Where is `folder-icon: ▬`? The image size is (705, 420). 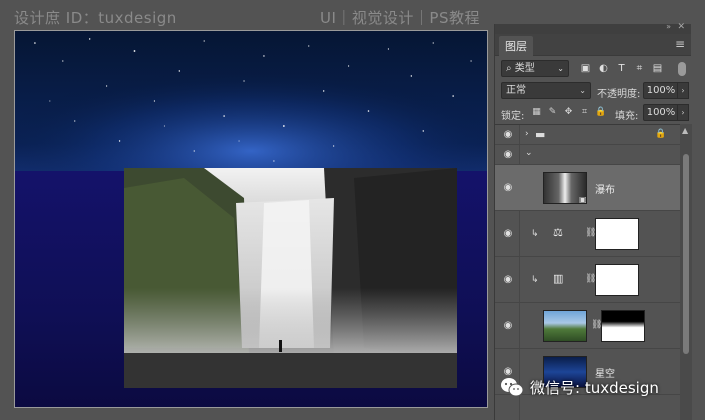 folder-icon: ▬ is located at coordinates (540, 134).